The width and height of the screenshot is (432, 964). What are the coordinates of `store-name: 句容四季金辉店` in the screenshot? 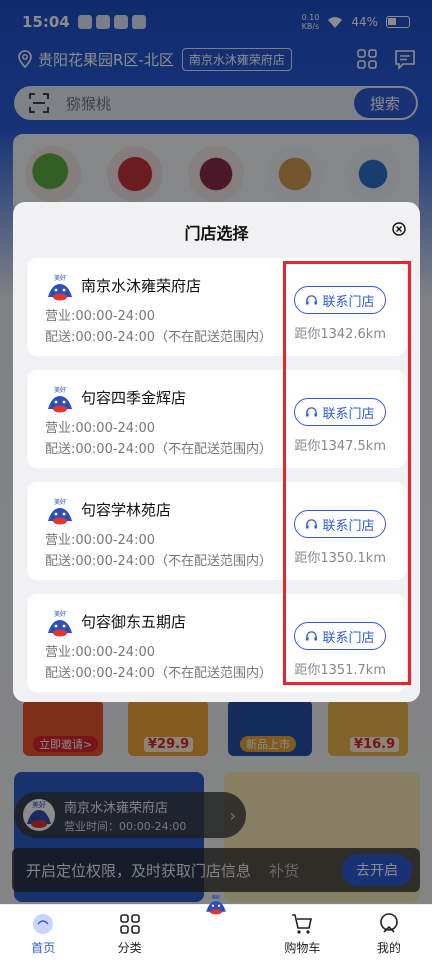 It's located at (134, 398).